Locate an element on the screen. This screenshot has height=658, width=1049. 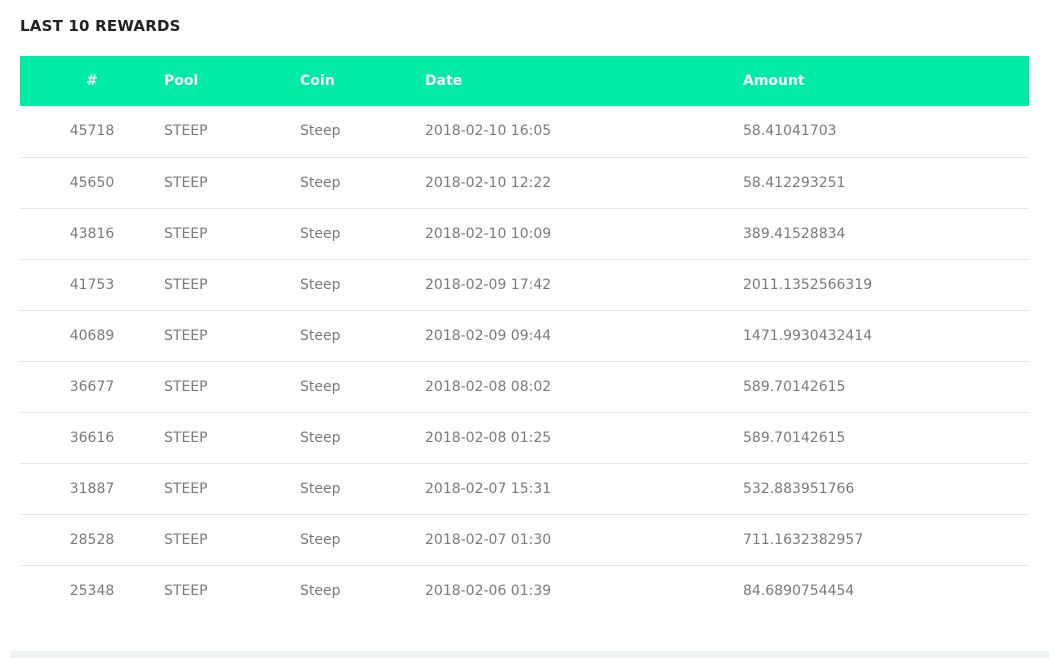
cell-id: 31887 is located at coordinates (92, 489).